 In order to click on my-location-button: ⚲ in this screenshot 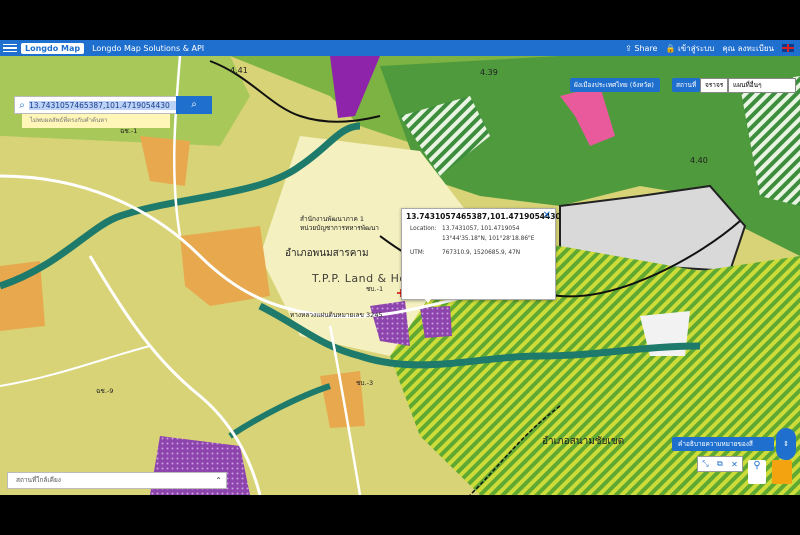, I will do `click(757, 472)`.